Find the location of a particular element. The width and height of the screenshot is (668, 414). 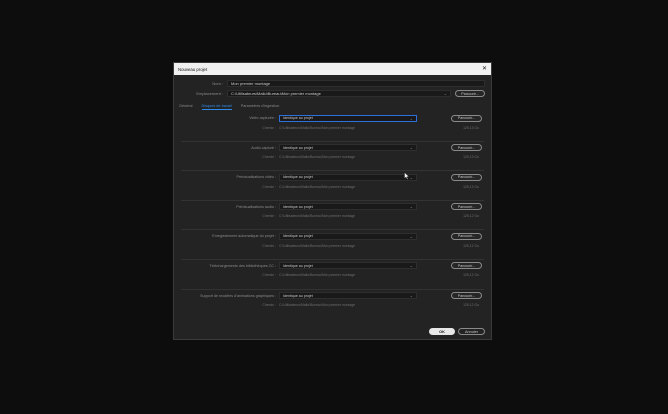

dialog-titlebar: Nouveau projet ✕ is located at coordinates (332, 69).